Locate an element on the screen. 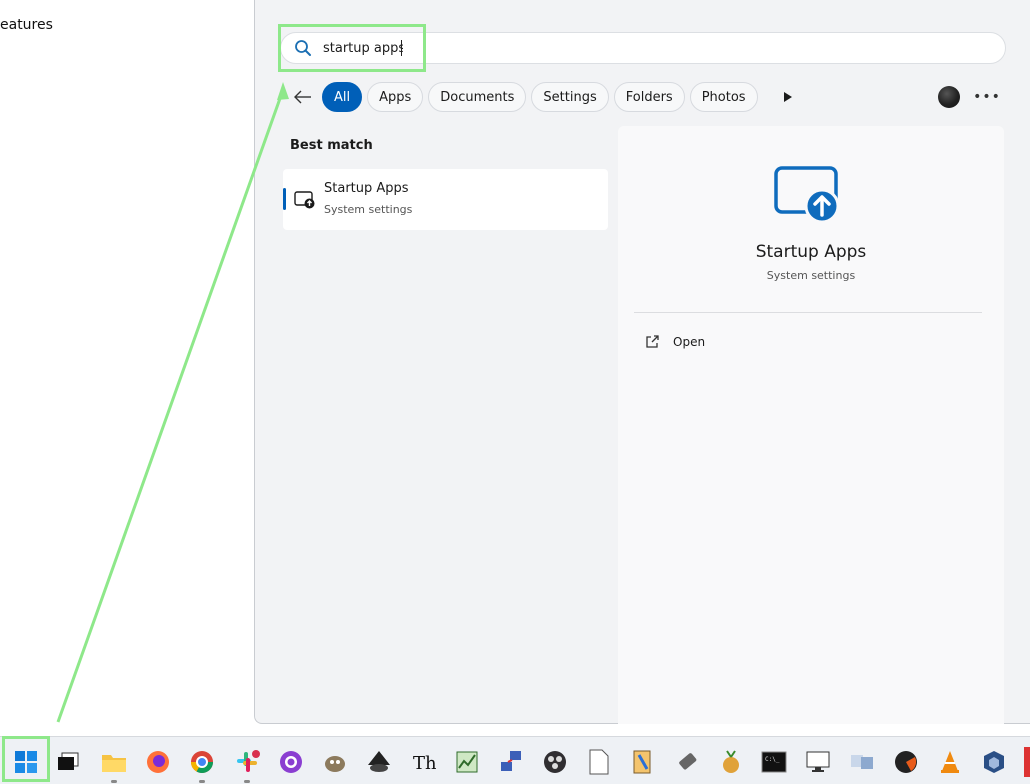  typora-icon: Th is located at coordinates (423, 762).